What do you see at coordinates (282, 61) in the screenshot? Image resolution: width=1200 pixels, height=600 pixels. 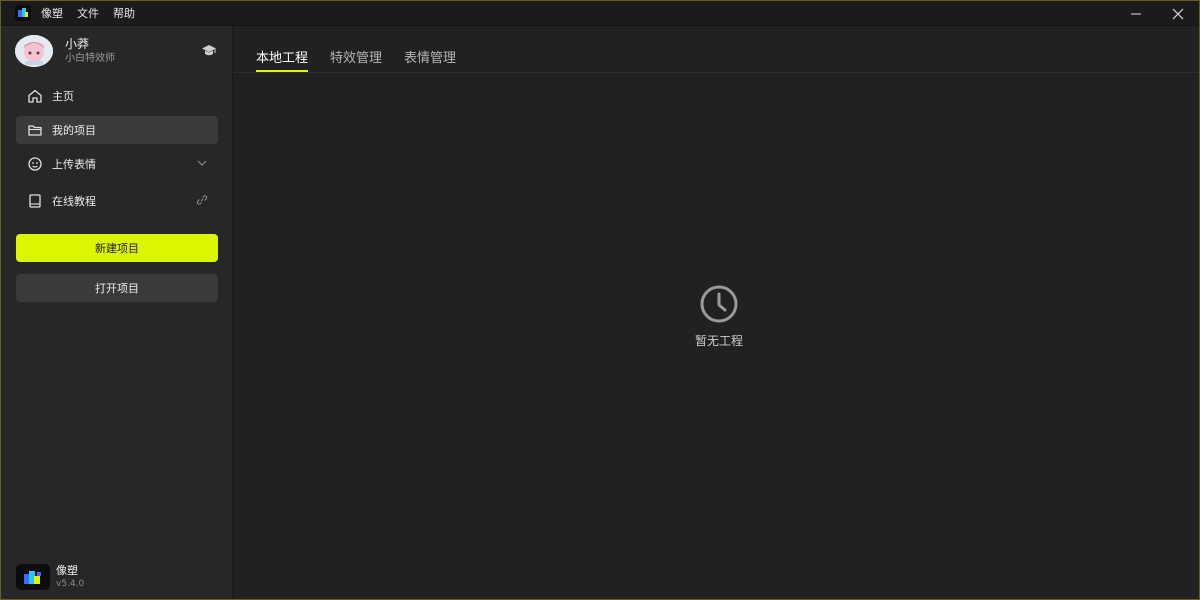 I see `tab-local-projects: 本地工程` at bounding box center [282, 61].